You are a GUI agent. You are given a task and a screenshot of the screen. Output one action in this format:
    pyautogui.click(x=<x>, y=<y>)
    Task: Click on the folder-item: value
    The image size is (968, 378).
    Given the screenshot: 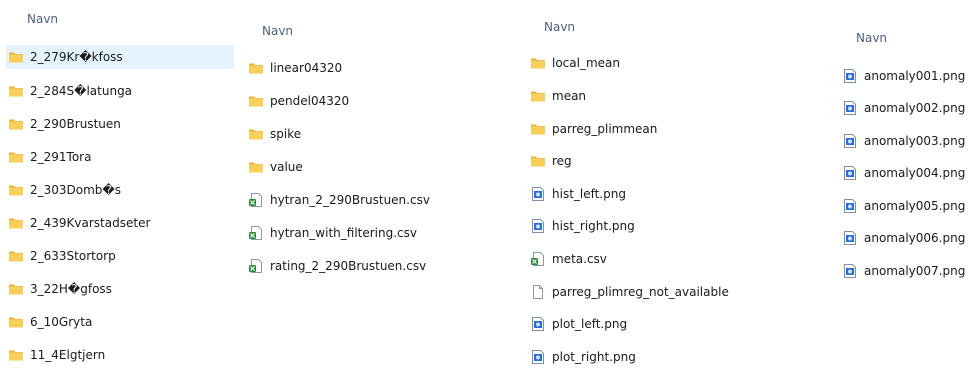 What is the action you would take?
    pyautogui.click(x=366, y=167)
    